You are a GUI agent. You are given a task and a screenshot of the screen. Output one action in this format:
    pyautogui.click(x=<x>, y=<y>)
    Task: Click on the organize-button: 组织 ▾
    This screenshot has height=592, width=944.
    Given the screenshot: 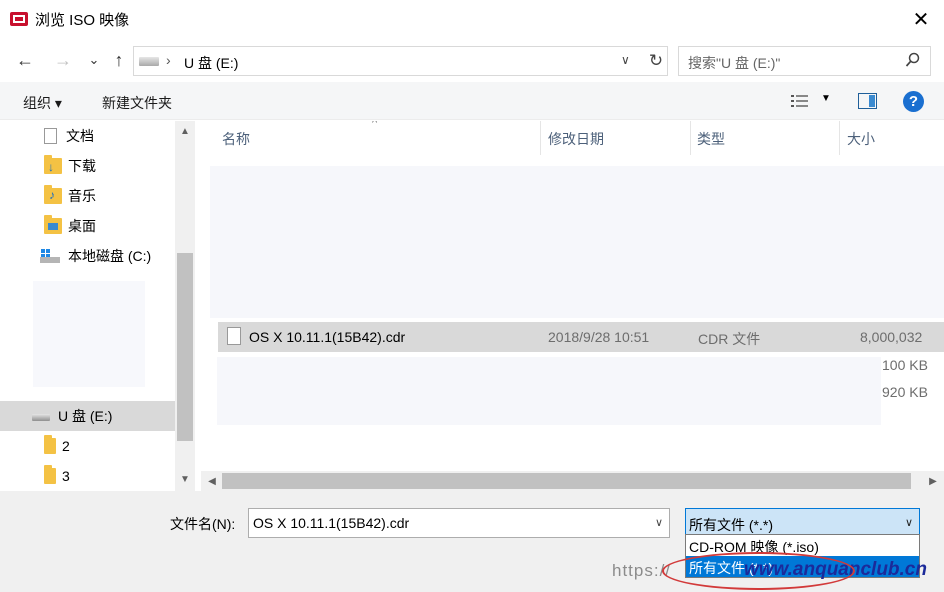 What is the action you would take?
    pyautogui.click(x=42, y=103)
    